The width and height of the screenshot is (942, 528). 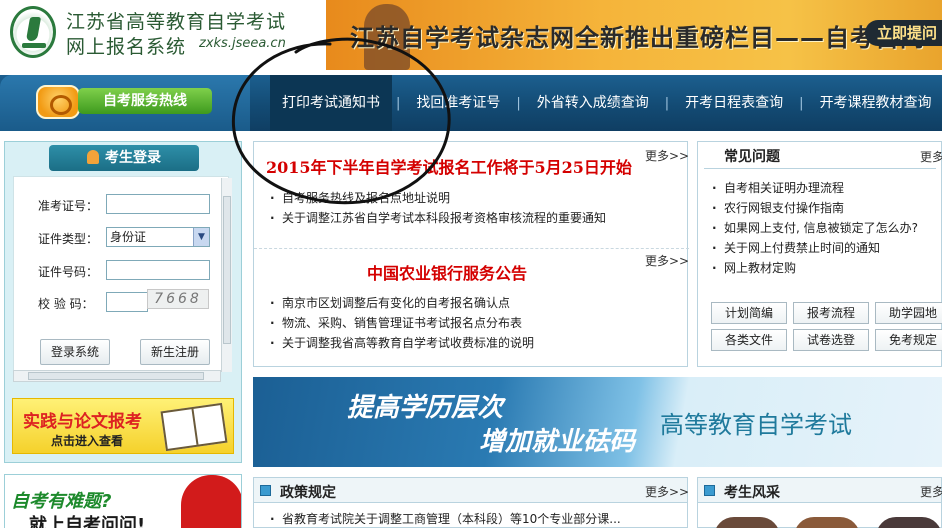 I want to click on list-item: 自考服务热线及报名点地址说明, so click(x=437, y=198).